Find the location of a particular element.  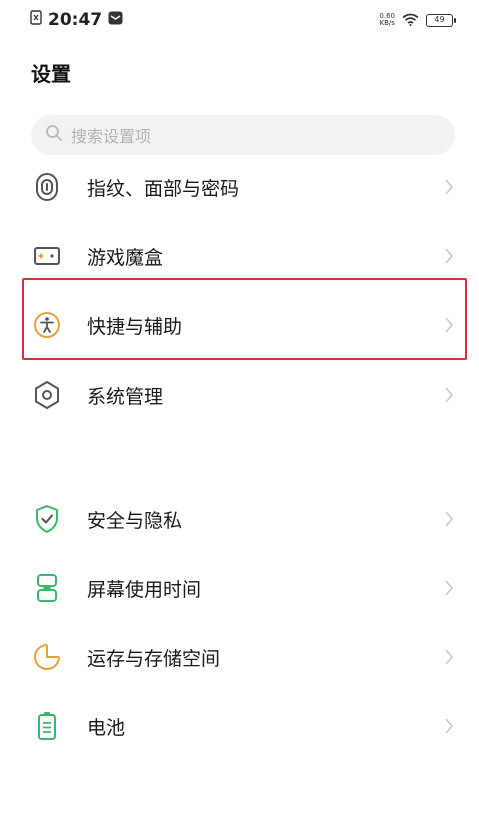

status-time: 20:47 is located at coordinates (75, 20).